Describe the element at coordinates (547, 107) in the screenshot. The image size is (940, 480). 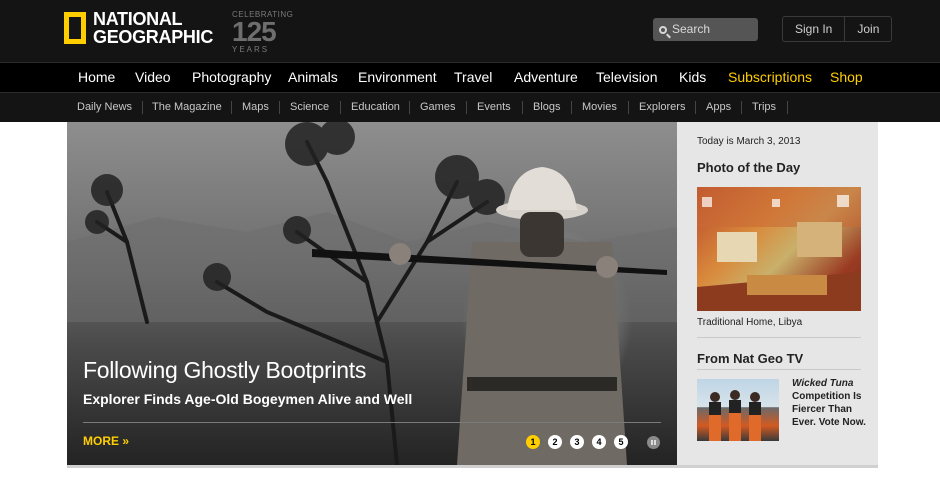
I see `subnav-blogs: Blogs` at that location.